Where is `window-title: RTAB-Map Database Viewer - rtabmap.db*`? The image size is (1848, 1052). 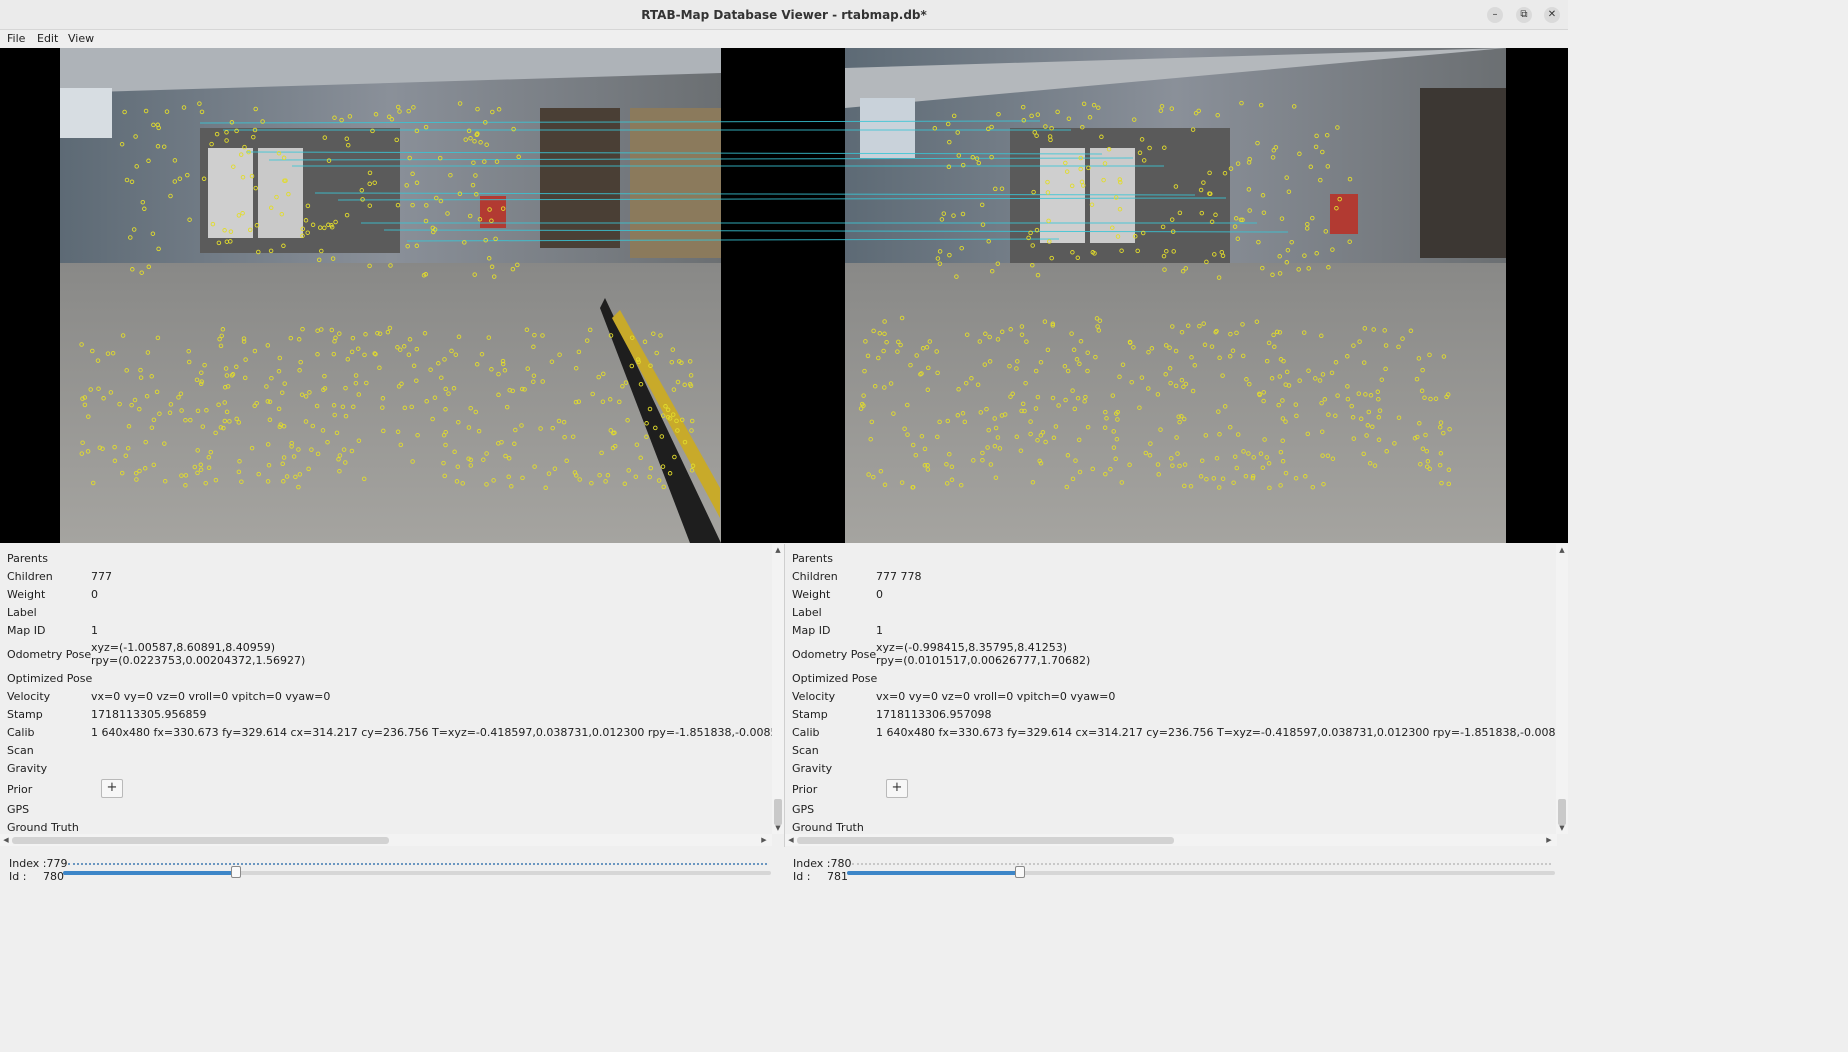
window-title: RTAB-Map Database Viewer - rtabmap.db* is located at coordinates (784, 15).